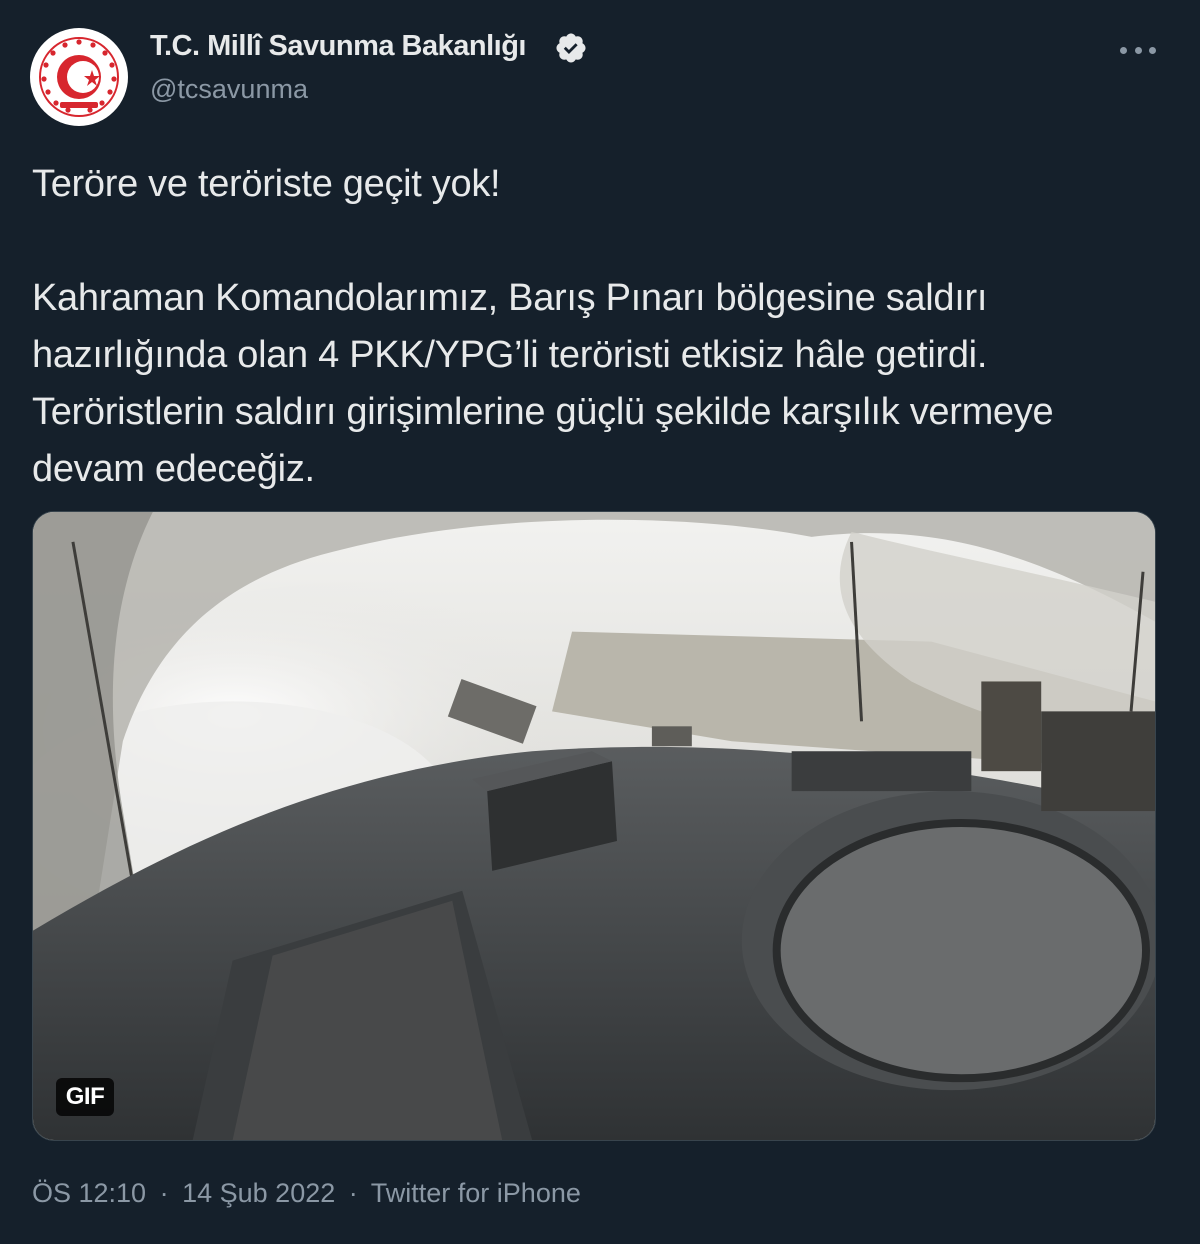 The height and width of the screenshot is (1244, 1200). What do you see at coordinates (476, 1193) in the screenshot?
I see `tweet-source: Twitter for iPhone` at bounding box center [476, 1193].